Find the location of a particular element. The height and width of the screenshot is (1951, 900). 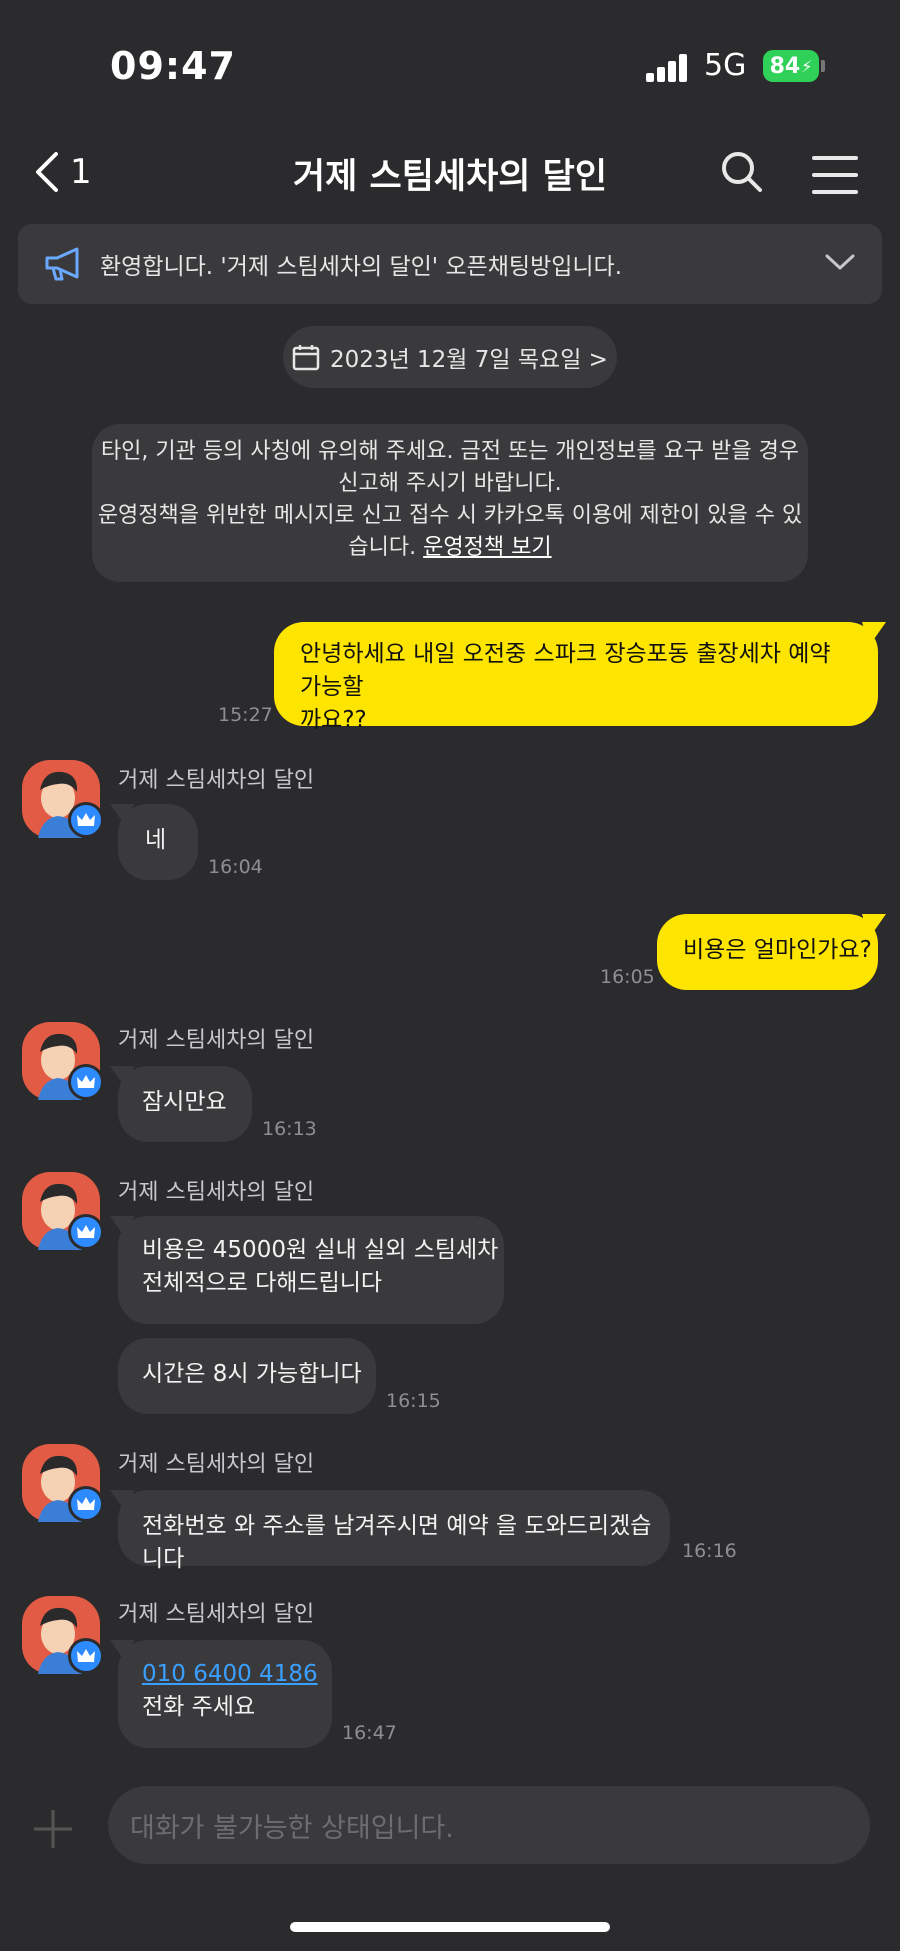

message-line: 비용은 45000원 실내 실외 스팀세차 is located at coordinates (320, 1250).